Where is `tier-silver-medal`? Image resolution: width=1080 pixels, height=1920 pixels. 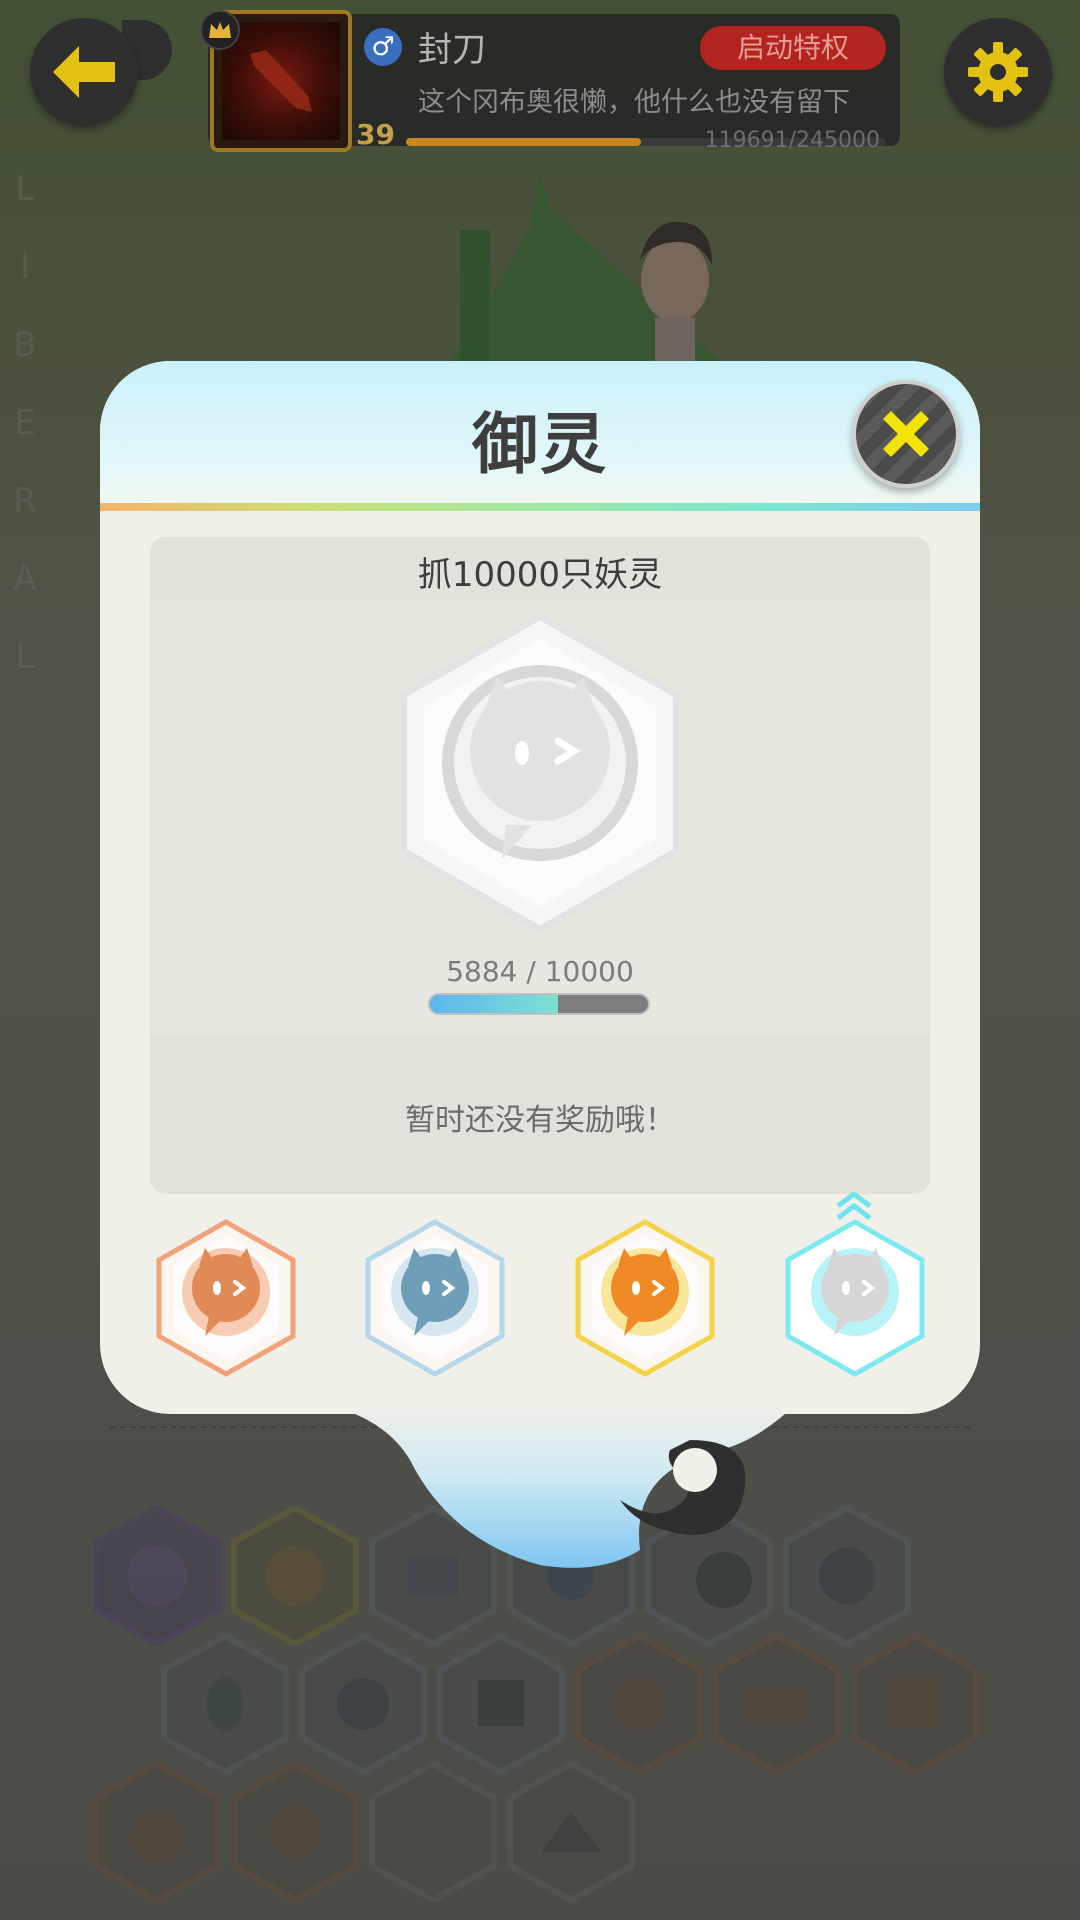 tier-silver-medal is located at coordinates (435, 1298).